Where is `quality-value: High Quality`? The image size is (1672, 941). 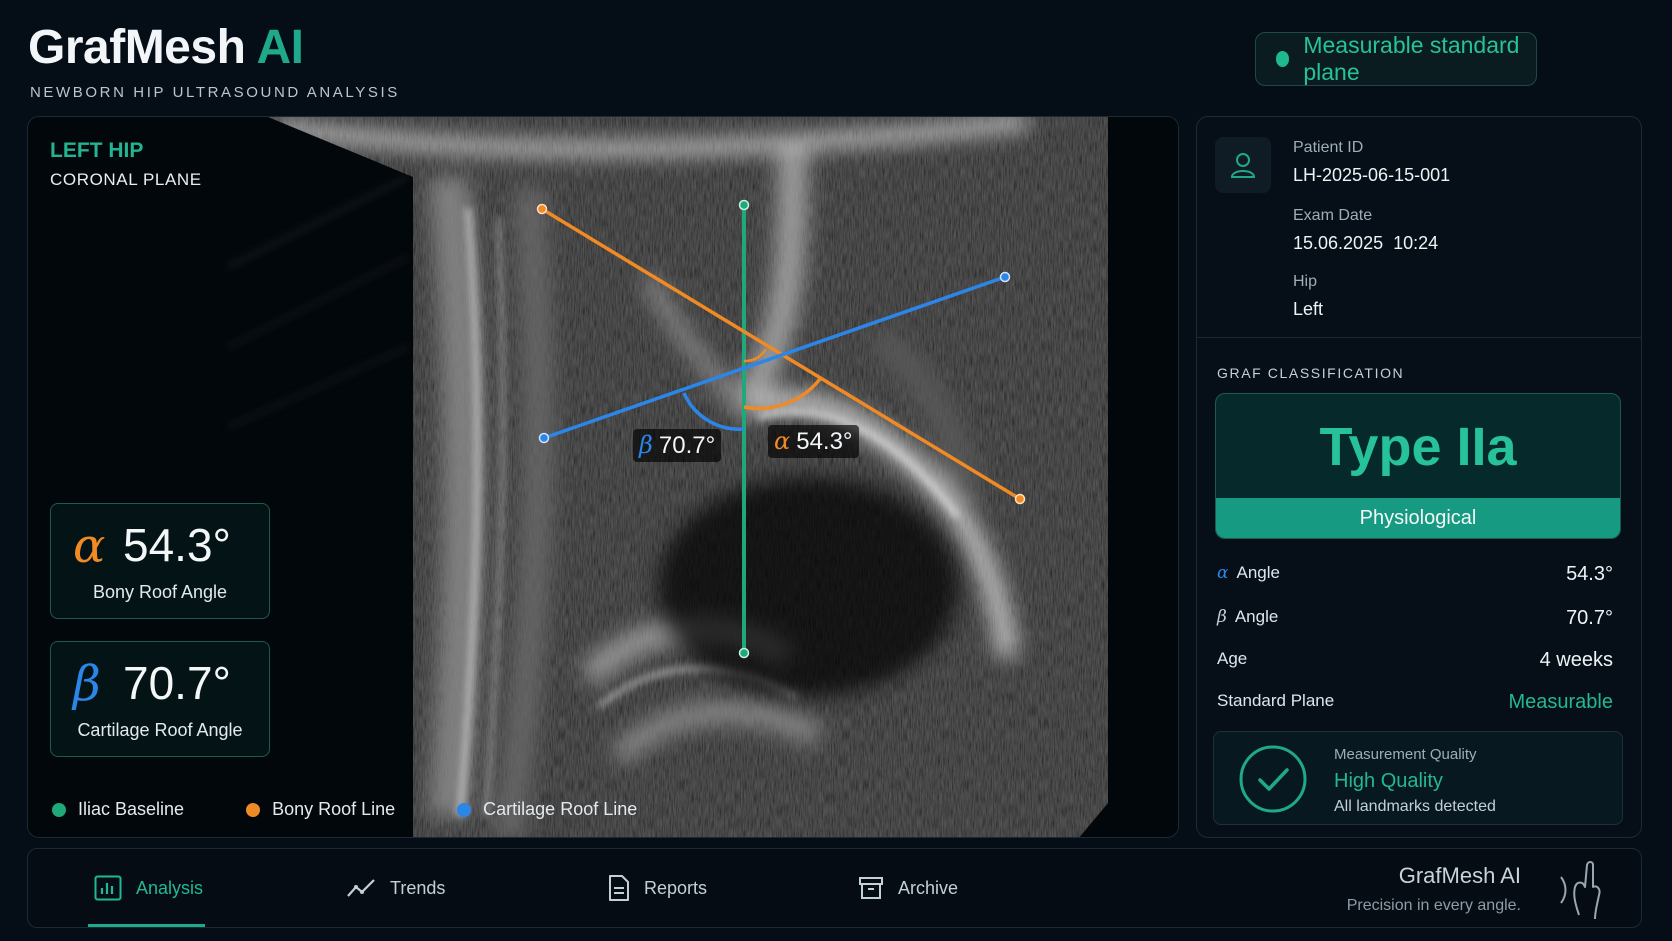
quality-value: High Quality is located at coordinates (1388, 781).